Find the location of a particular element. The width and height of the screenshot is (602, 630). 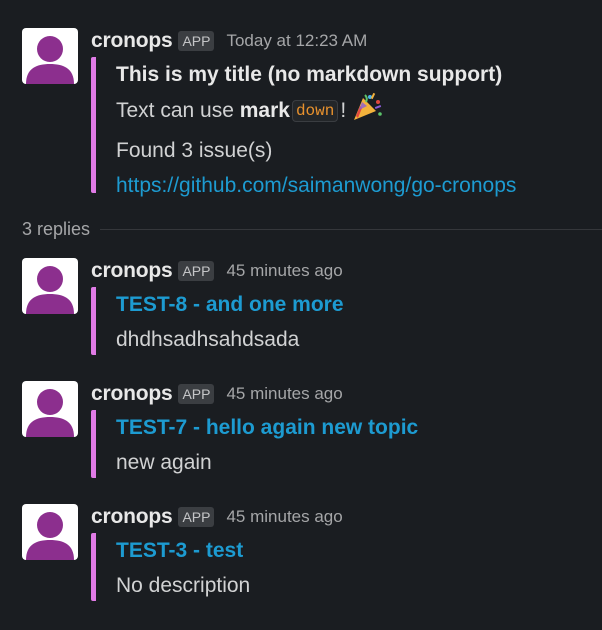

attachment-title: This is my title (no markdown support) is located at coordinates (309, 74).